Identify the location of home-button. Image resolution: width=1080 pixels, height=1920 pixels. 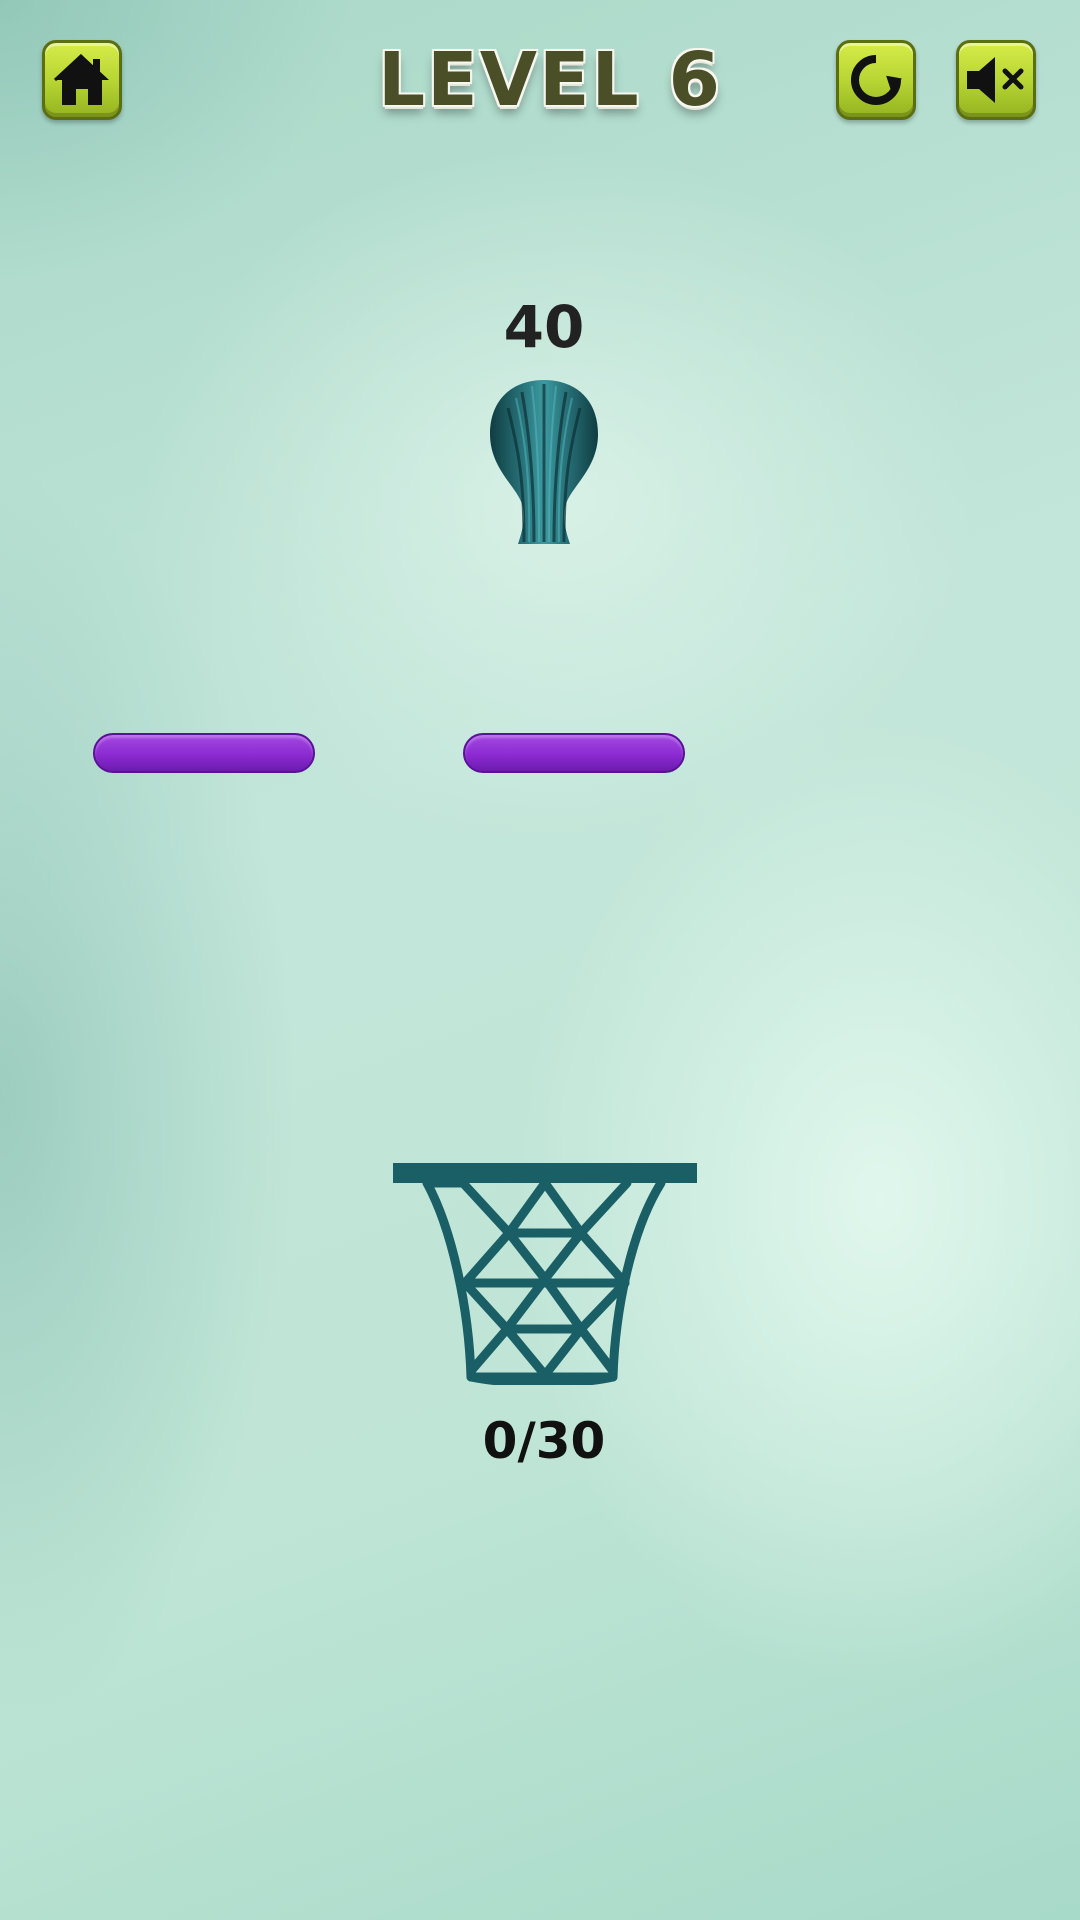
(82, 80).